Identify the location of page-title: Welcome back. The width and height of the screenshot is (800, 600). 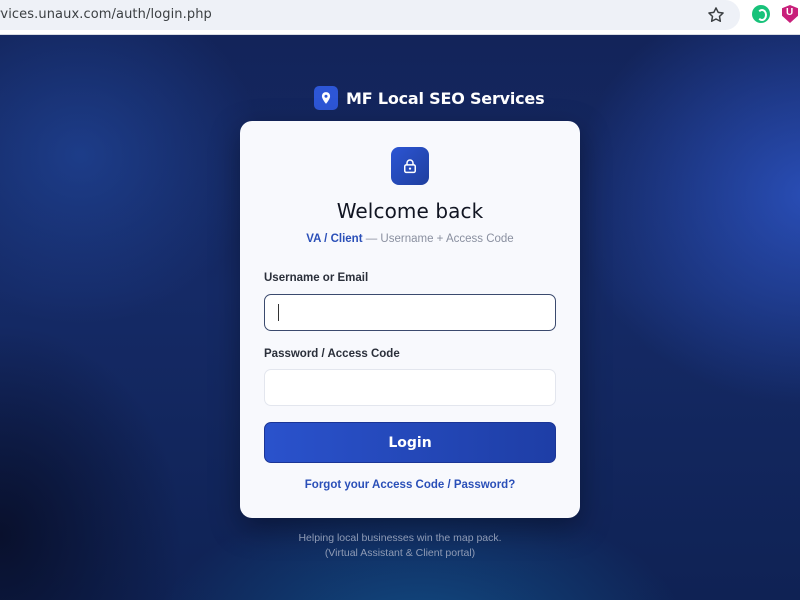
(410, 211).